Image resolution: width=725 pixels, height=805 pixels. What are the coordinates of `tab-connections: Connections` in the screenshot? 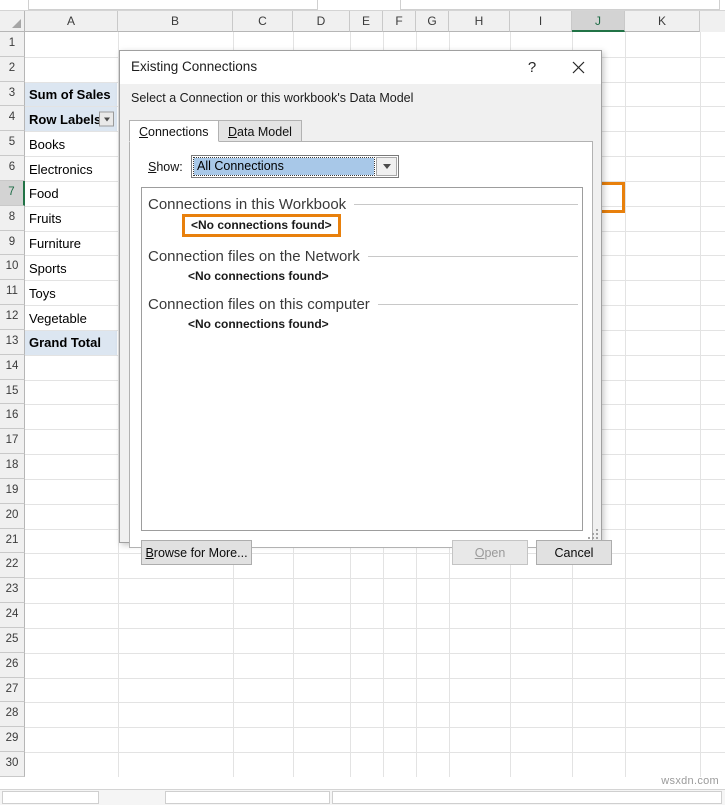 It's located at (174, 131).